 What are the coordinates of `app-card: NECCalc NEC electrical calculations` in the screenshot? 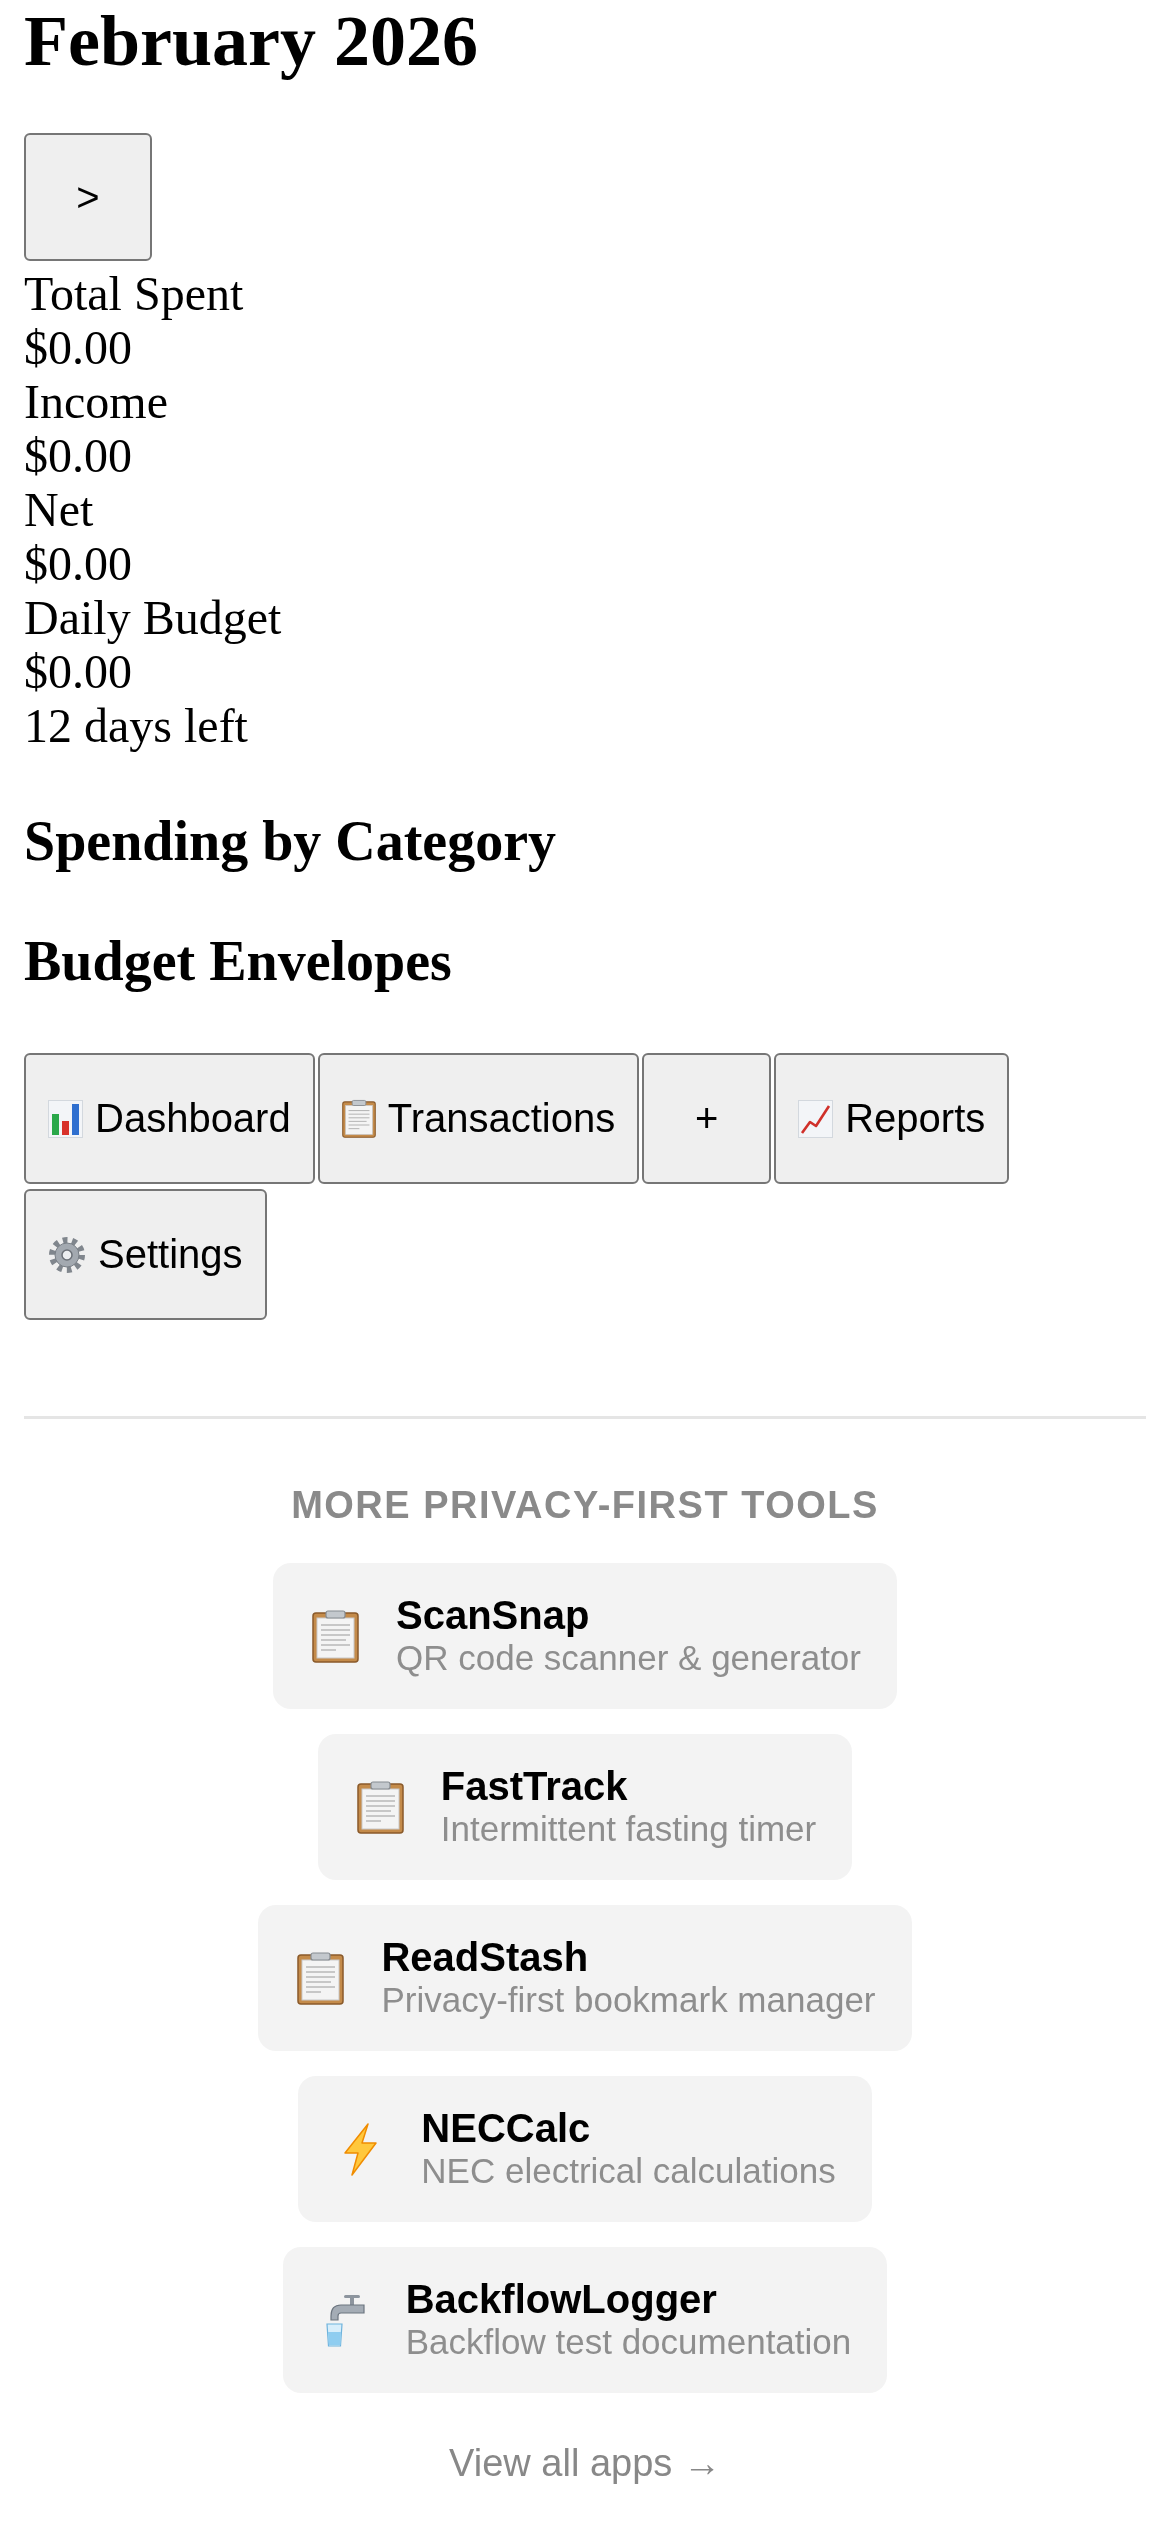 It's located at (585, 2149).